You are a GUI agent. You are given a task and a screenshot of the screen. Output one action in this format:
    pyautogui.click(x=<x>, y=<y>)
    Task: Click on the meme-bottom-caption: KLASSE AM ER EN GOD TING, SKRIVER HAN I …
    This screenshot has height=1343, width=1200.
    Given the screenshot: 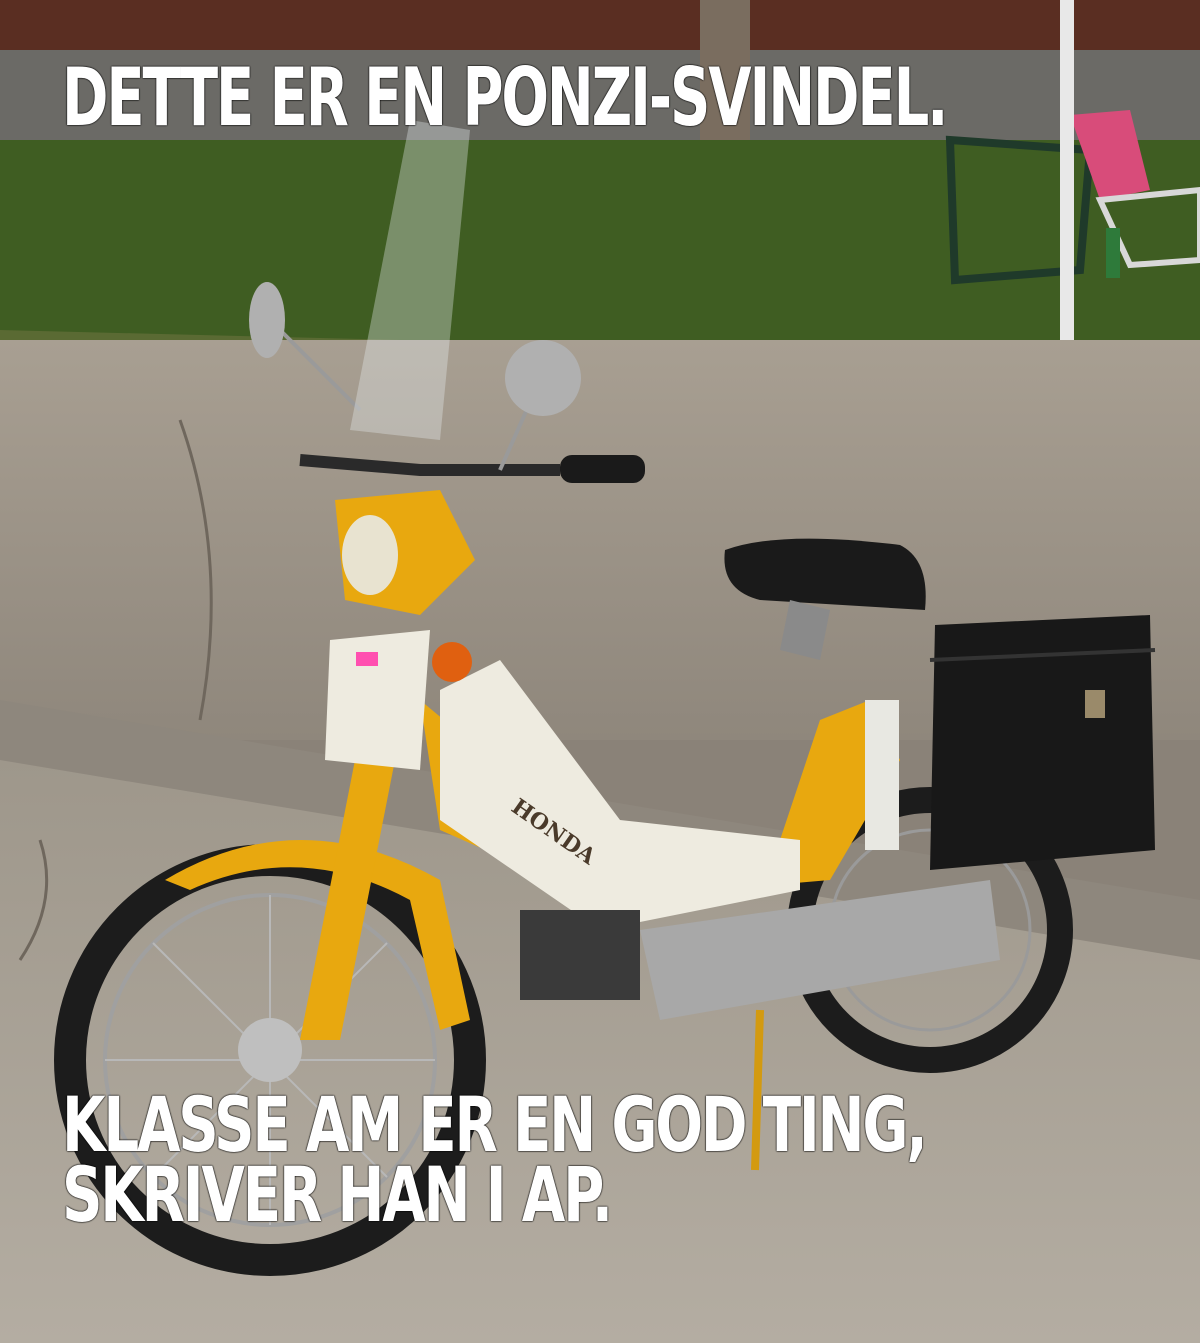 What is the action you would take?
    pyautogui.click(x=495, y=1163)
    